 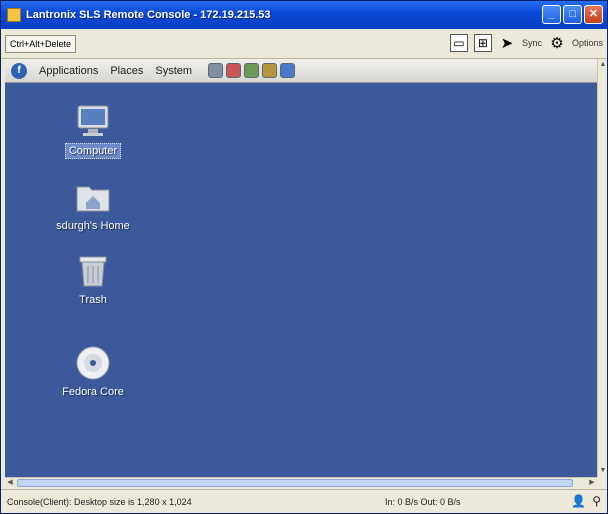 I want to click on close-button: ✕, so click(x=593, y=14).